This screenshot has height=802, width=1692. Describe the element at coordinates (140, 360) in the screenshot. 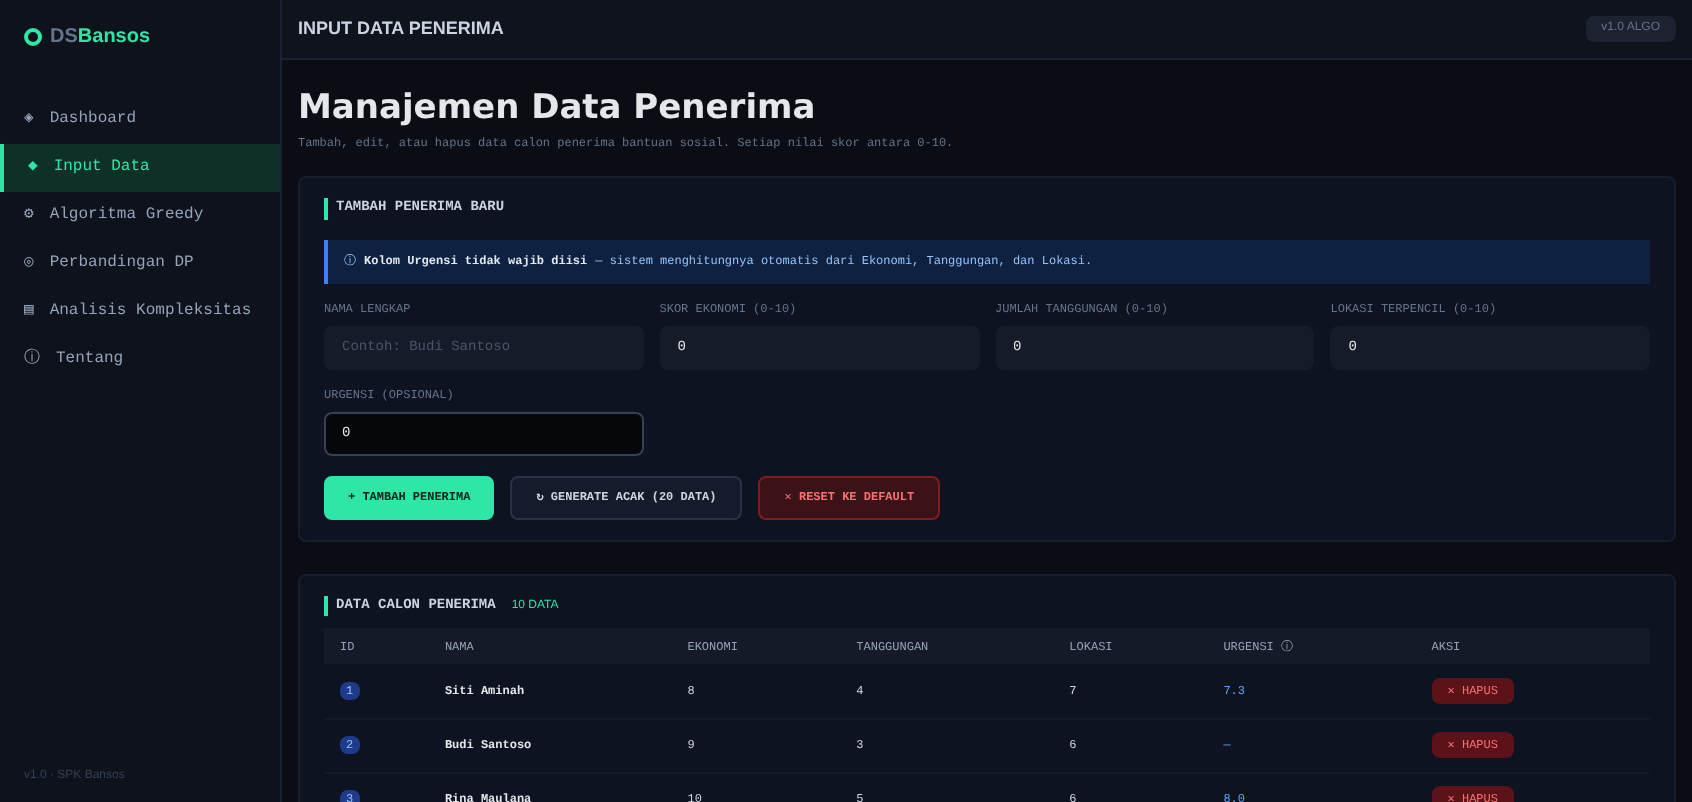

I see `sidebar-item: ⓘ Tentang` at that location.